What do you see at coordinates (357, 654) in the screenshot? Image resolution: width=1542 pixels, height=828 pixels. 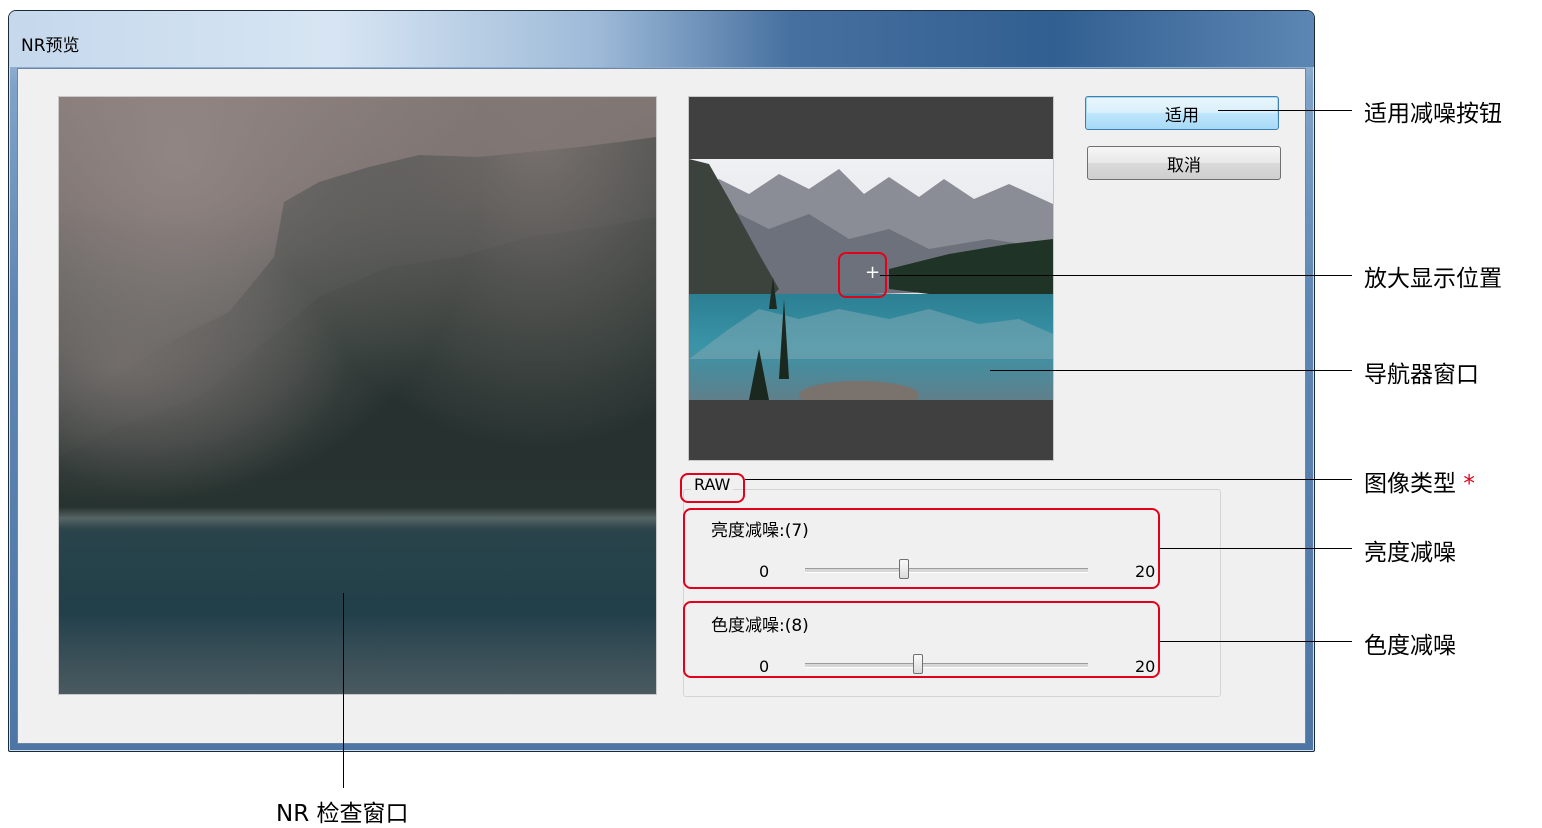 I see `lake-reflection` at bounding box center [357, 654].